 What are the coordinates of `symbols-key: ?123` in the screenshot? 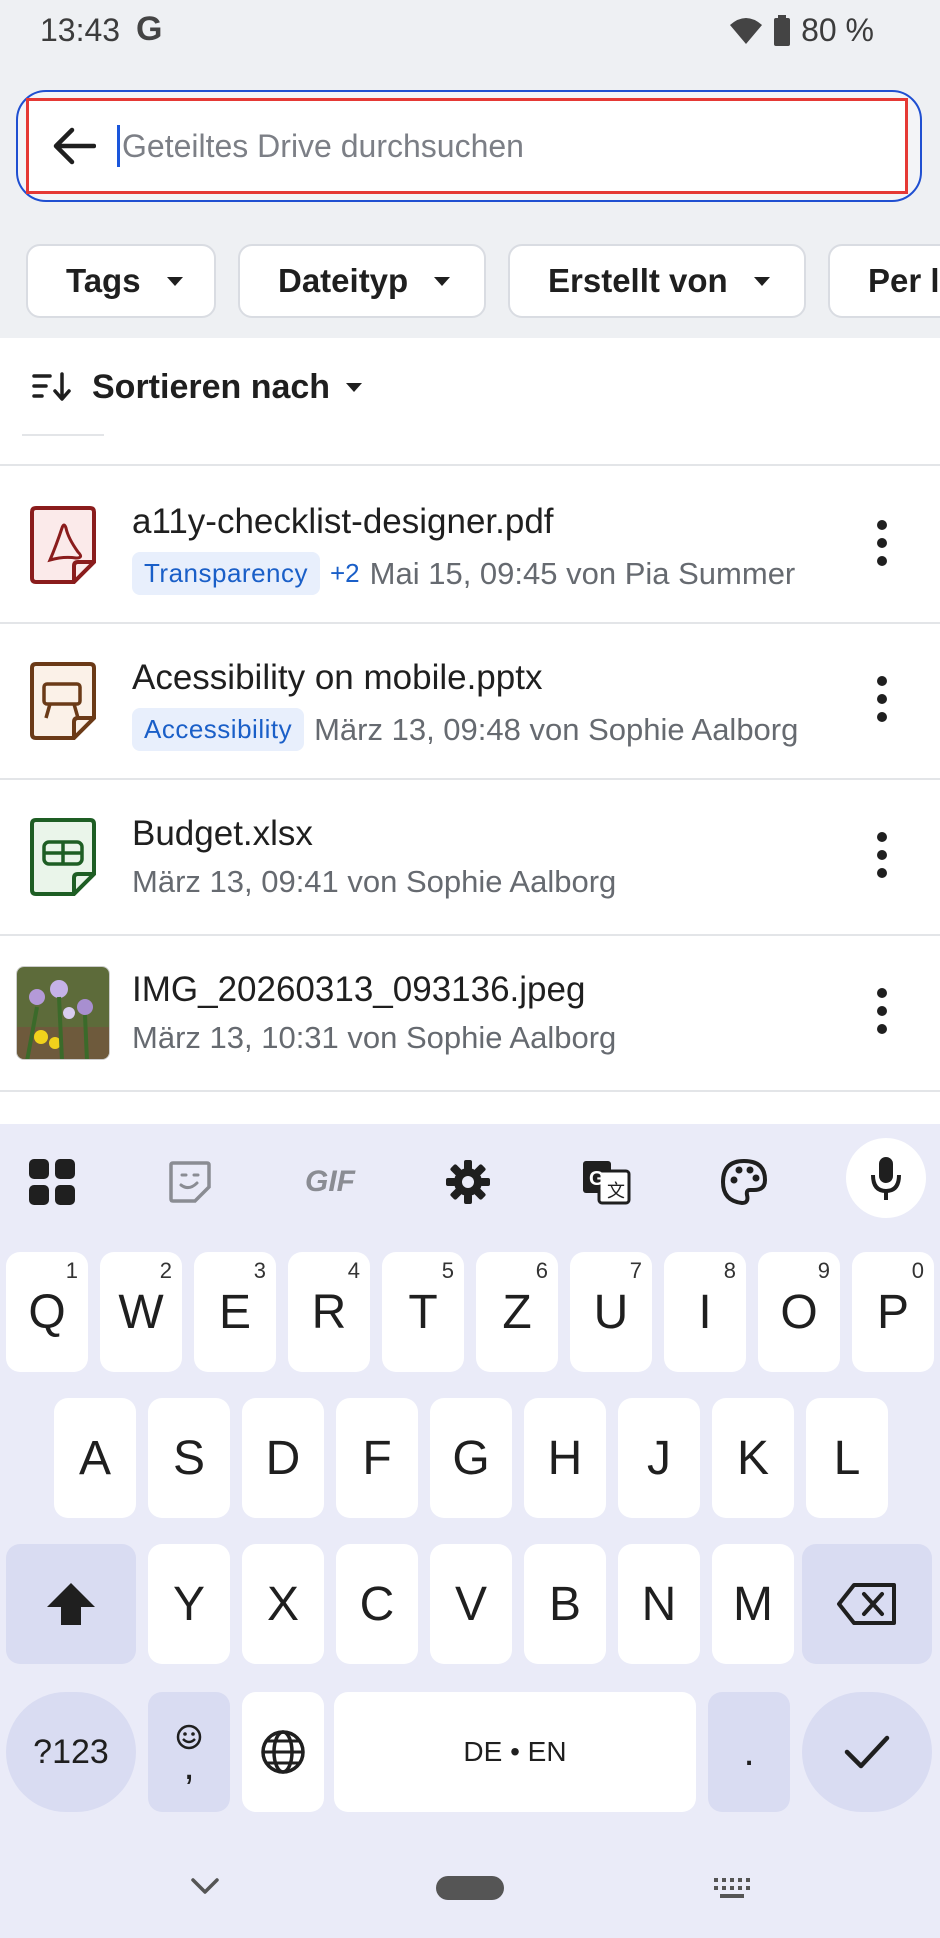 It's located at (71, 1752).